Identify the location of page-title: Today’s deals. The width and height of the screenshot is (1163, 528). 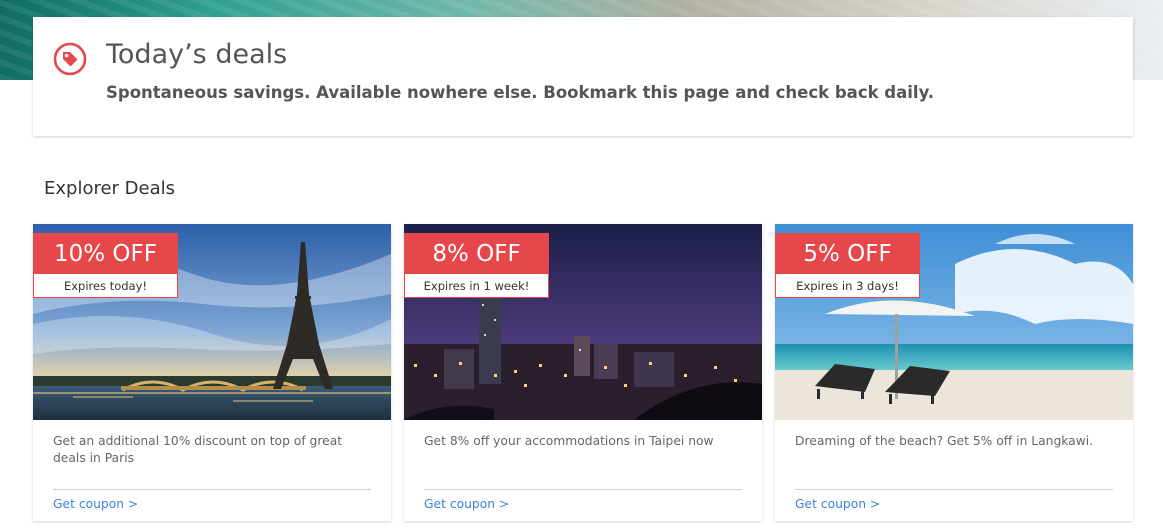
(197, 54).